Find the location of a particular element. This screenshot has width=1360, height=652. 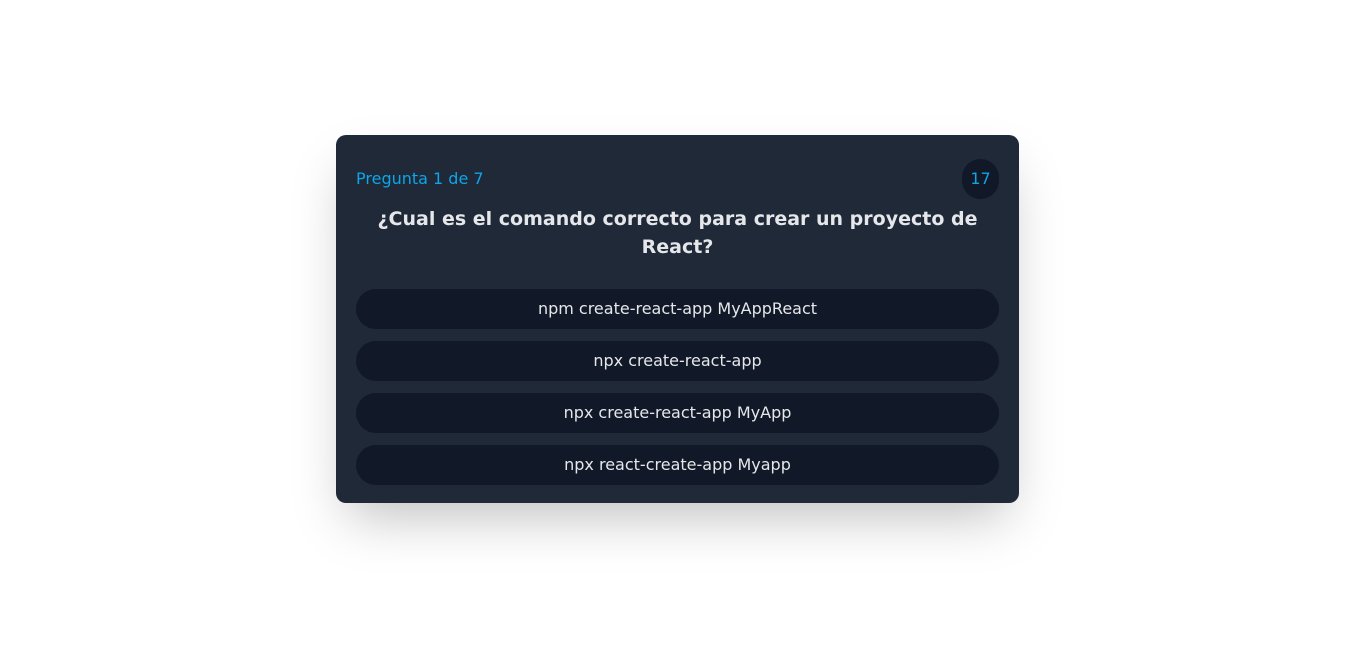

answer-option-4: npx react-create-app Myapp is located at coordinates (677, 465).